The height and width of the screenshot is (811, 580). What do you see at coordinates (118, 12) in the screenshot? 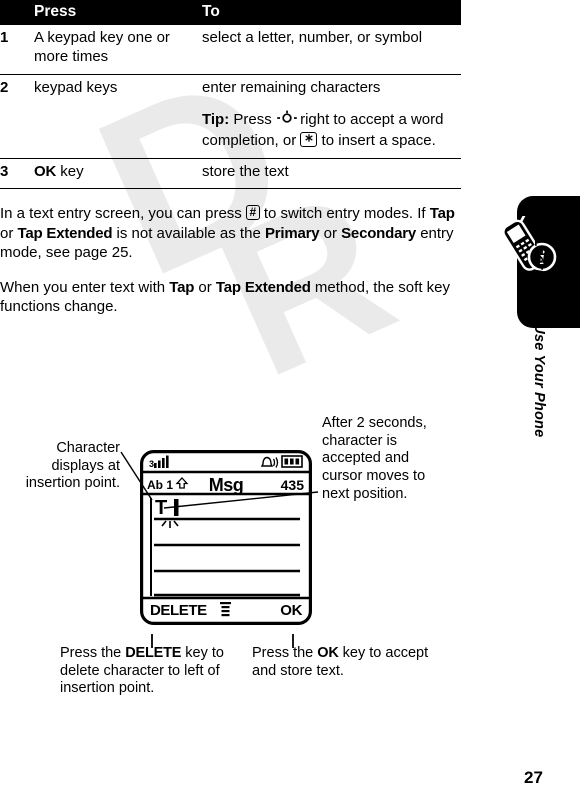
I see `table-header-press: Press` at bounding box center [118, 12].